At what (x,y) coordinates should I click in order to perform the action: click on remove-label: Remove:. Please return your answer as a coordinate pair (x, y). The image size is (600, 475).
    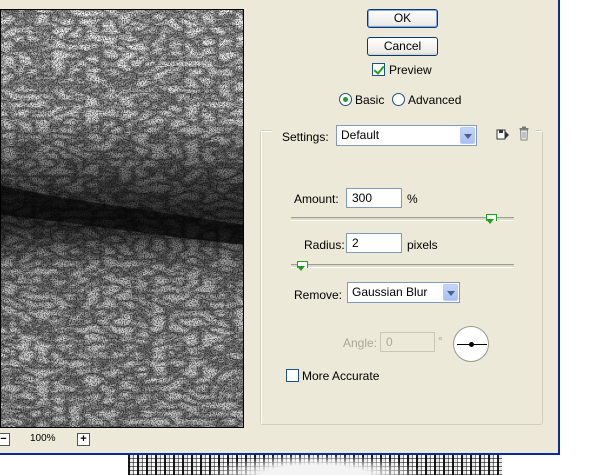
    Looking at the image, I should click on (318, 295).